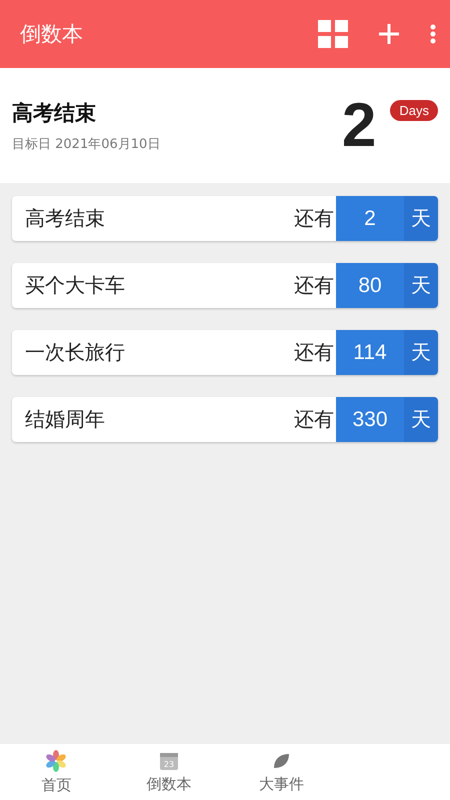 The image size is (450, 800). Describe the element at coordinates (56, 761) in the screenshot. I see `flower-icon` at that location.